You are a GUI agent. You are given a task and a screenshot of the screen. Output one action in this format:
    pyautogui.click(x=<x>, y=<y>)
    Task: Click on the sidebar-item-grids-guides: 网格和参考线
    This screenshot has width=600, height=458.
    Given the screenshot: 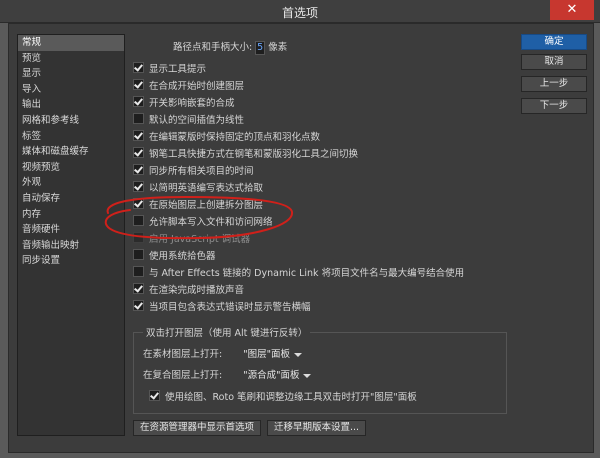 What is the action you would take?
    pyautogui.click(x=71, y=121)
    